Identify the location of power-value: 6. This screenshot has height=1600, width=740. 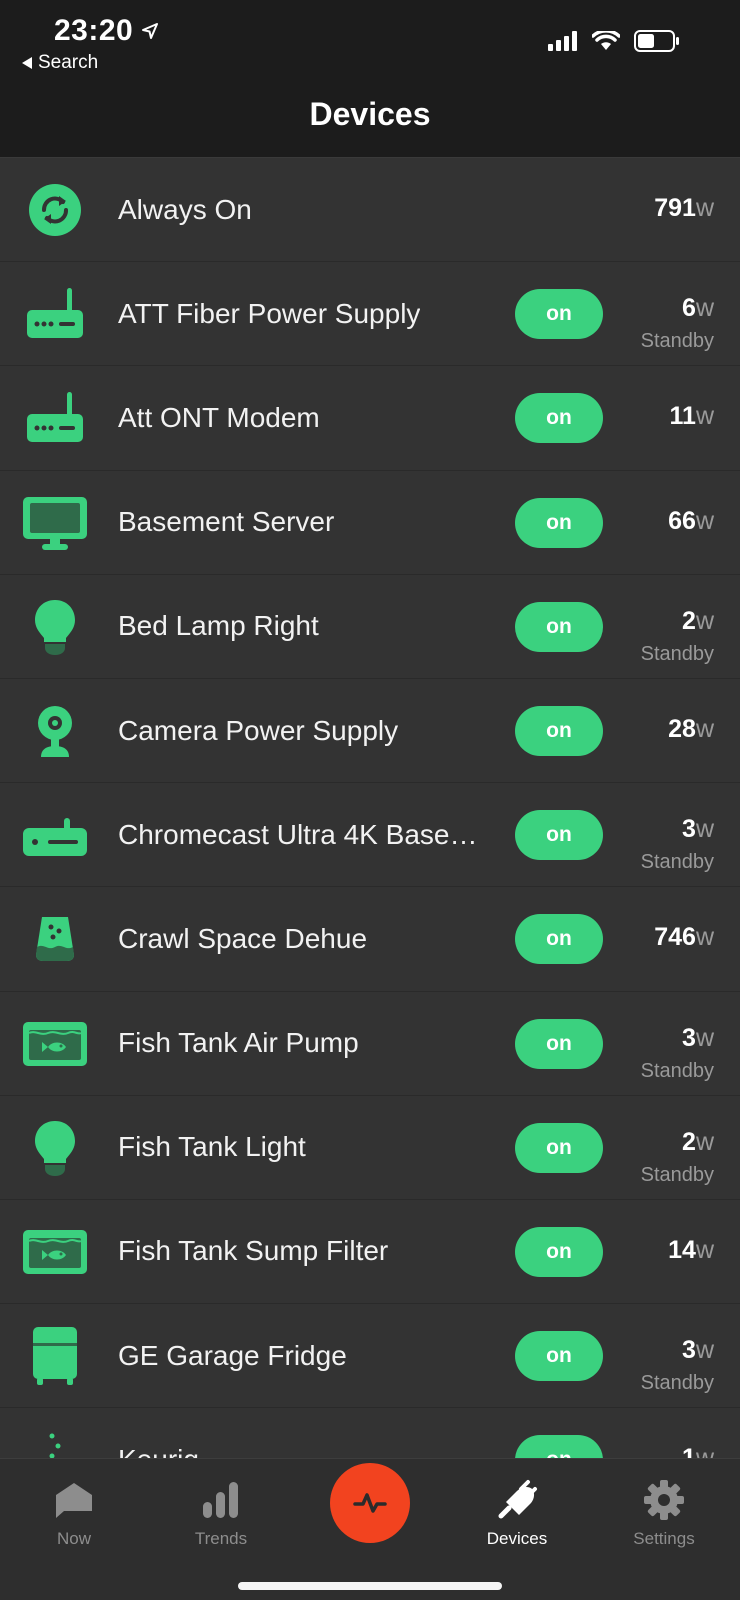
(689, 308).